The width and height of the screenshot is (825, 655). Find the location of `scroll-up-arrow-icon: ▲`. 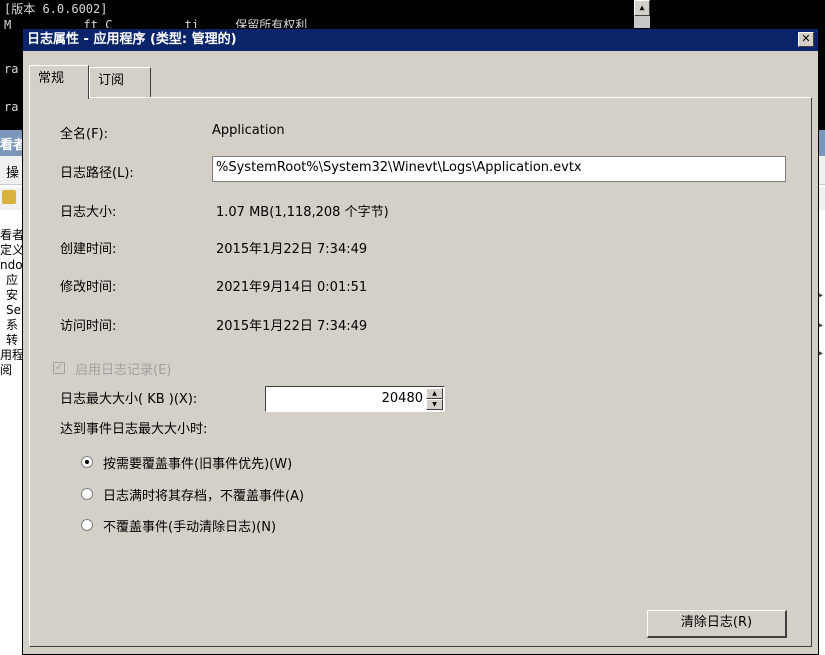

scroll-up-arrow-icon: ▲ is located at coordinates (642, 8).